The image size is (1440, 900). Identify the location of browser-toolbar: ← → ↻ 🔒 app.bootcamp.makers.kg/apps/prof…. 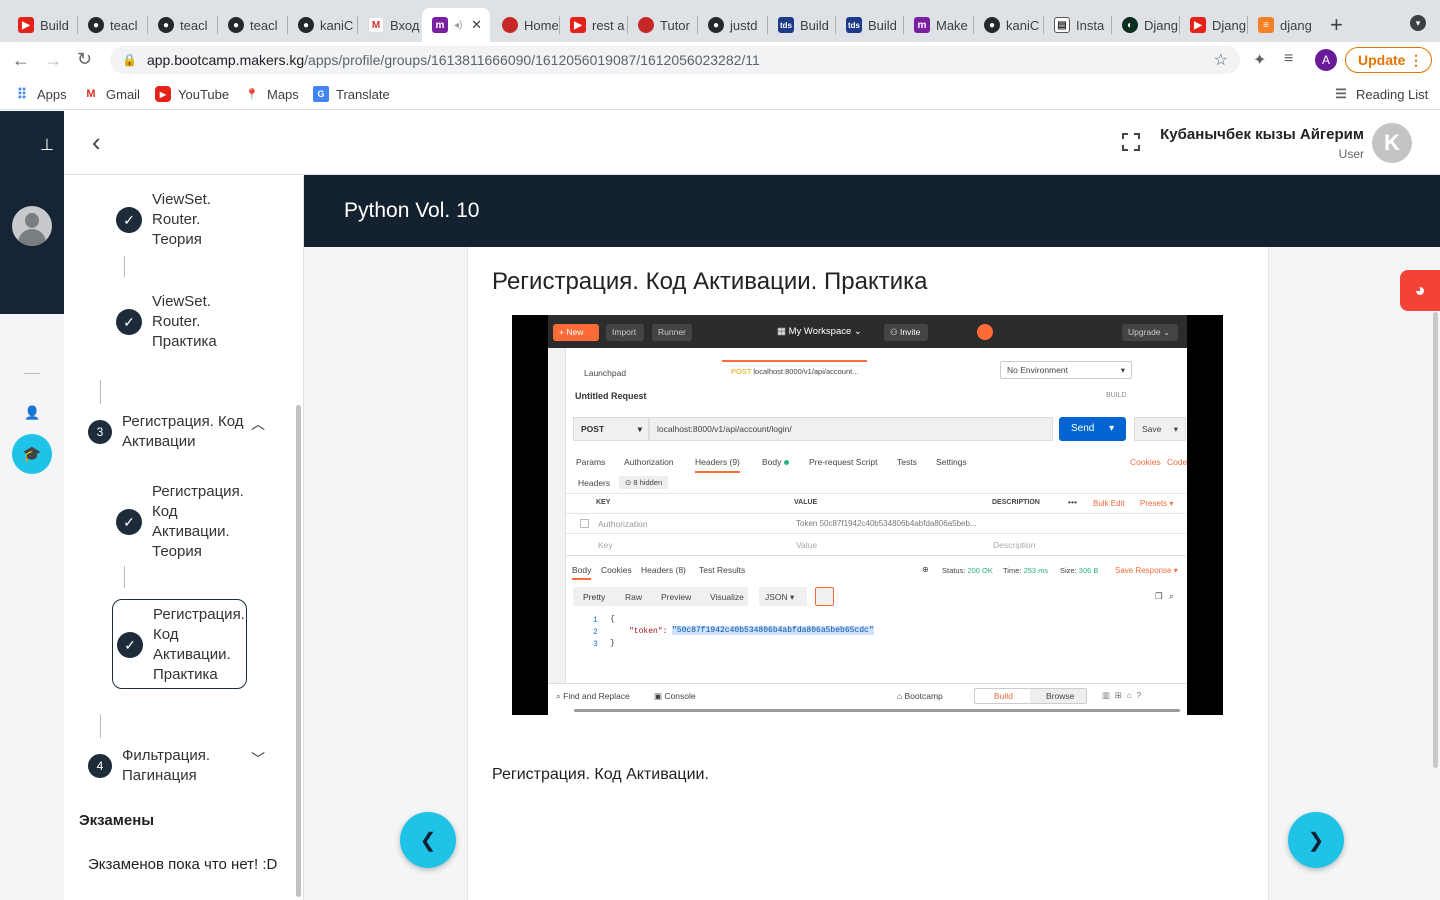
(720, 60).